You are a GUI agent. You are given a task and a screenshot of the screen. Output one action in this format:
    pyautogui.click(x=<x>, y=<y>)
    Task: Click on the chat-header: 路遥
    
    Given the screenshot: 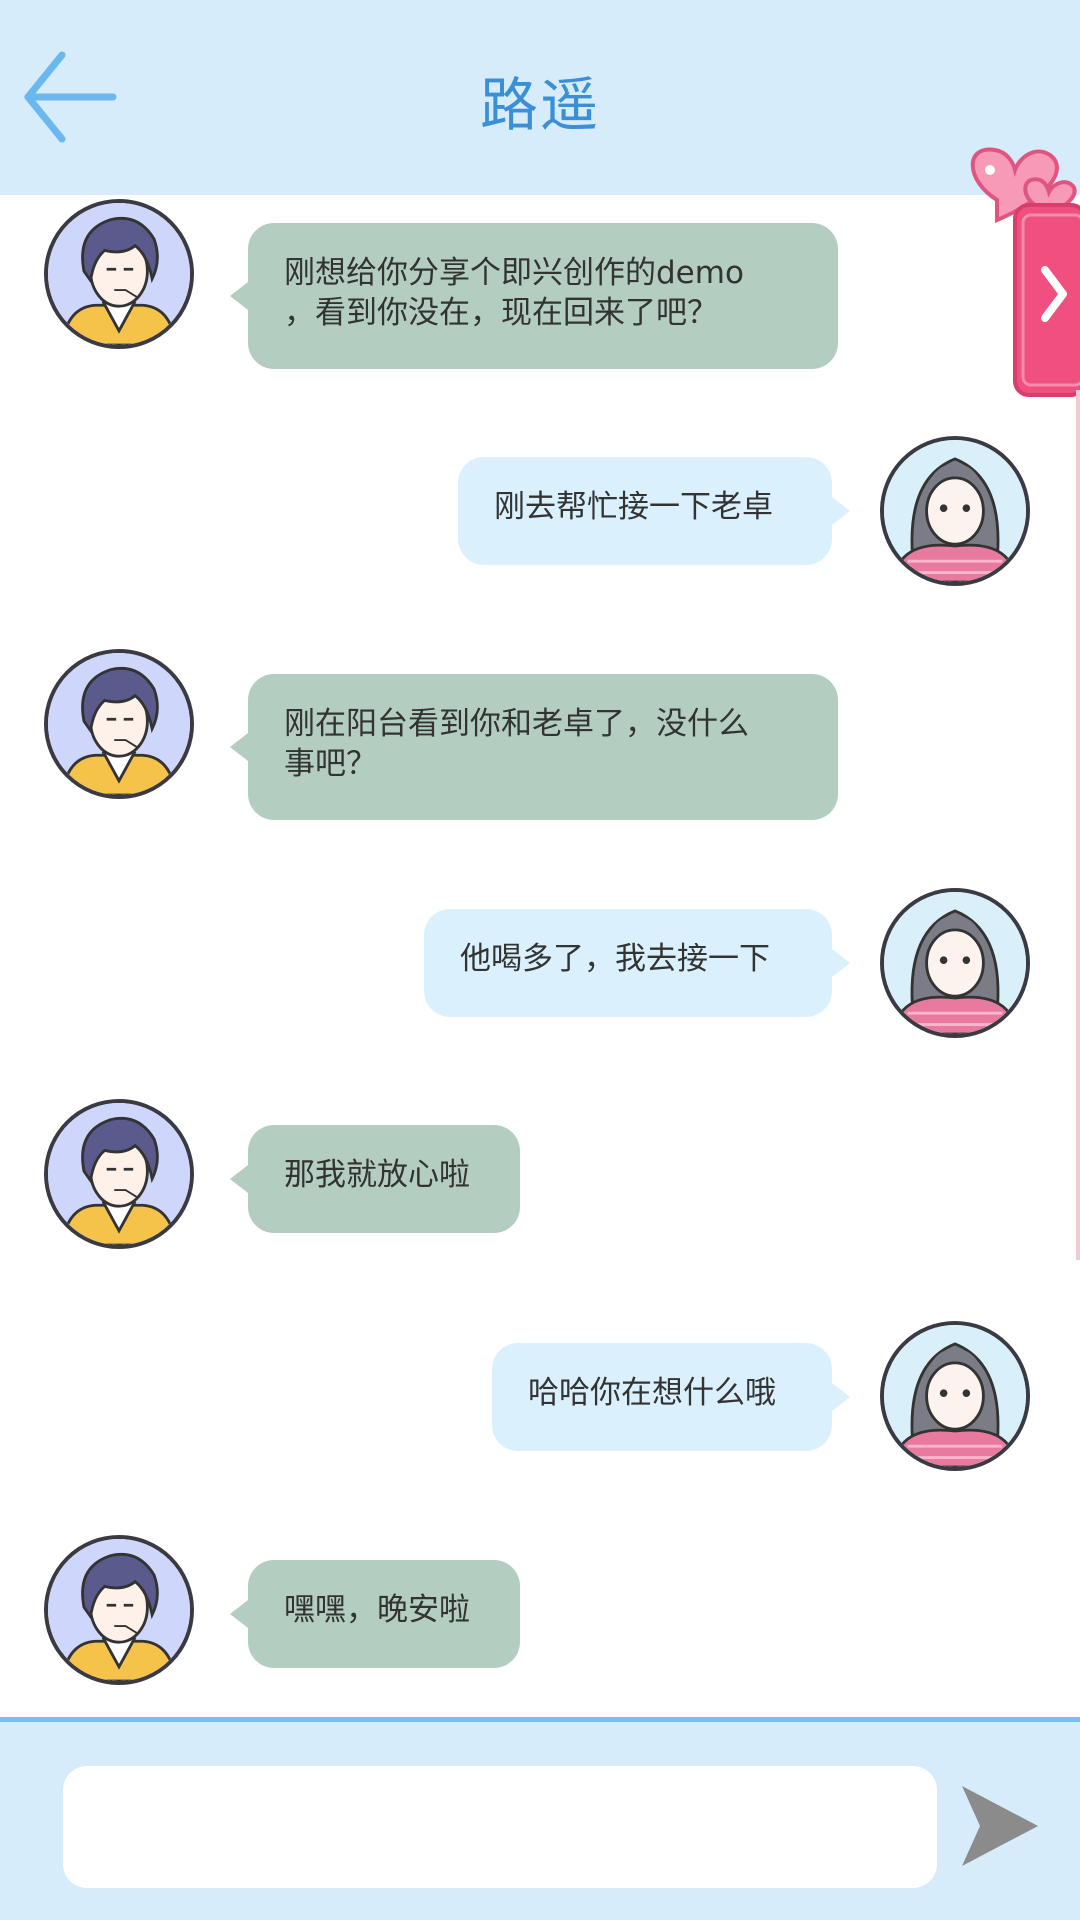 What is the action you would take?
    pyautogui.click(x=540, y=97)
    